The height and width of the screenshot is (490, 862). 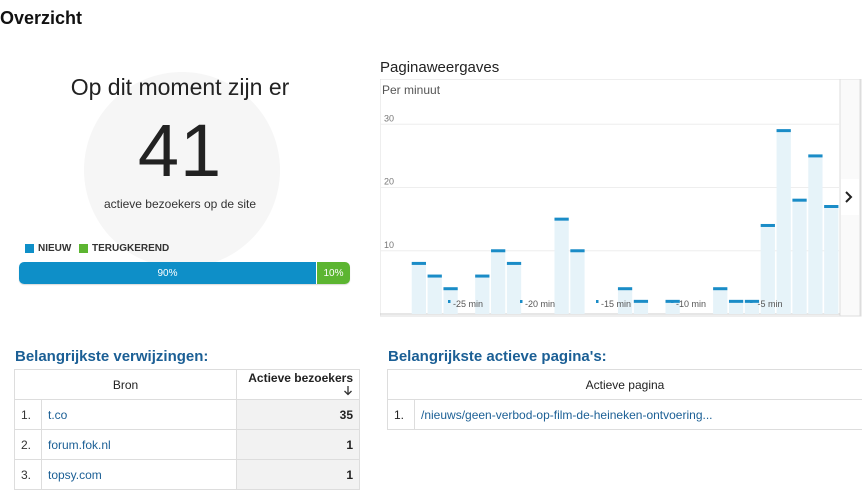 I want to click on row-number: 3., so click(x=28, y=475).